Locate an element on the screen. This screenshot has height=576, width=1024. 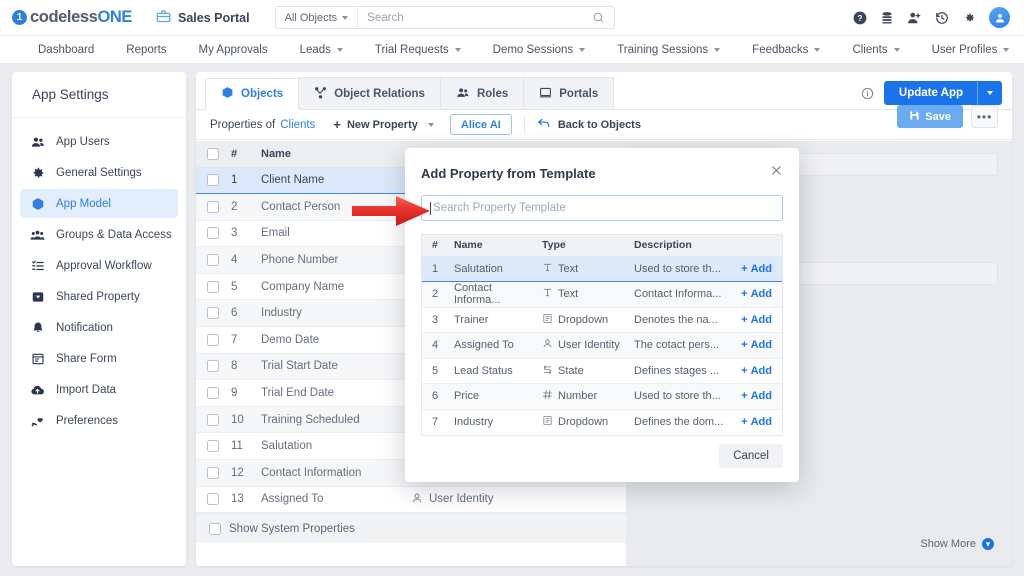
dropdown-icon is located at coordinates (547, 320).